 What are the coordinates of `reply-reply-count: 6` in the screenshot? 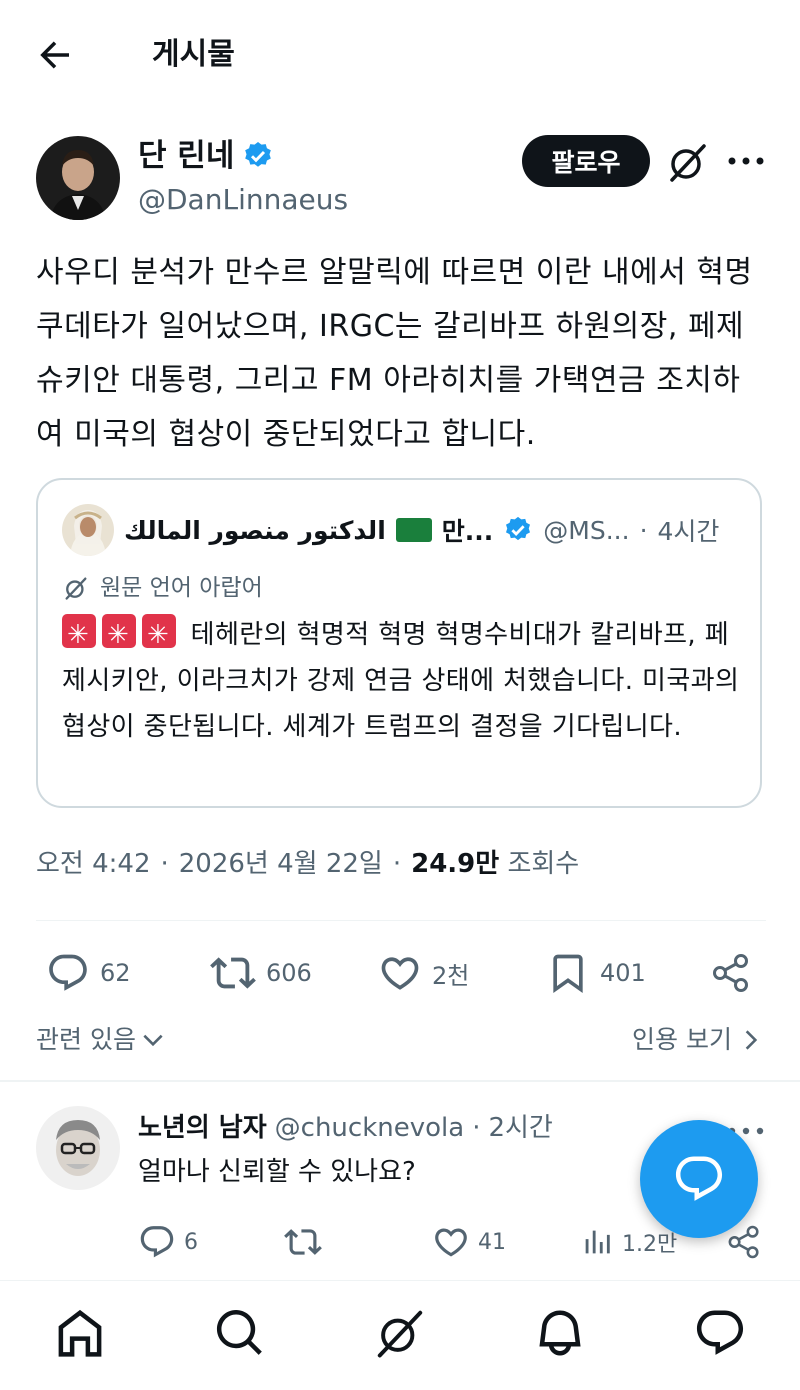 It's located at (191, 1242).